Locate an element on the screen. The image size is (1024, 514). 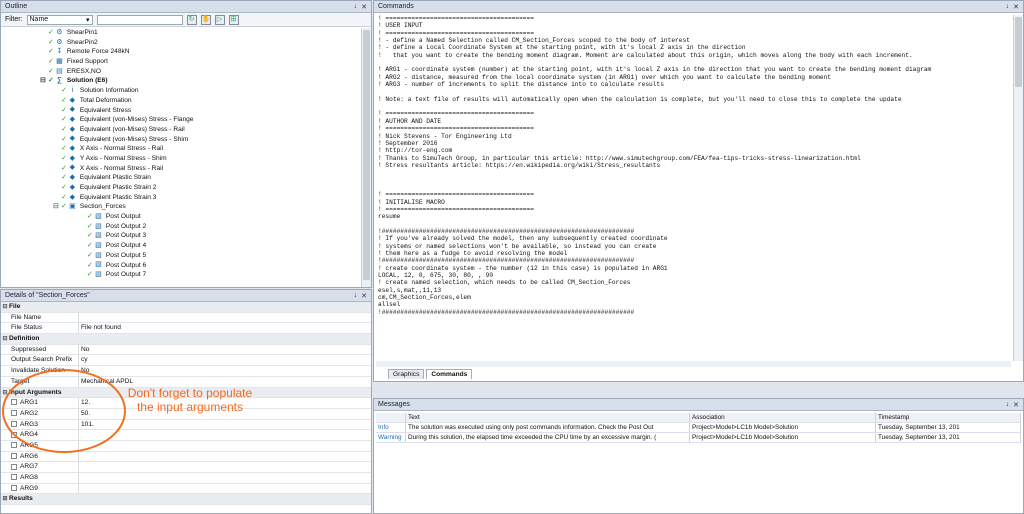
message-association: Project>Model>LC1b Model>Solution is located at coordinates (783, 427).